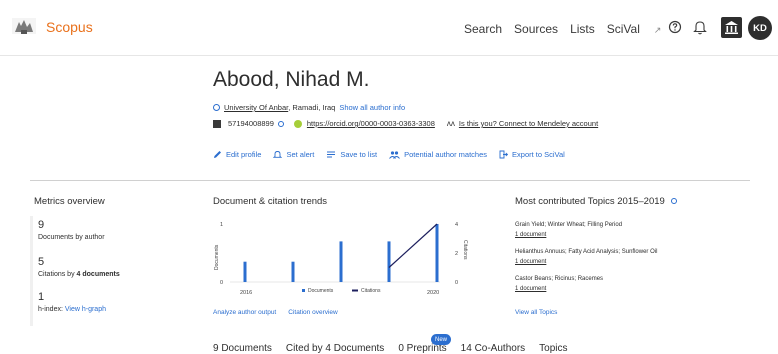  Describe the element at coordinates (760, 28) in the screenshot. I see `avatar: KD` at that location.